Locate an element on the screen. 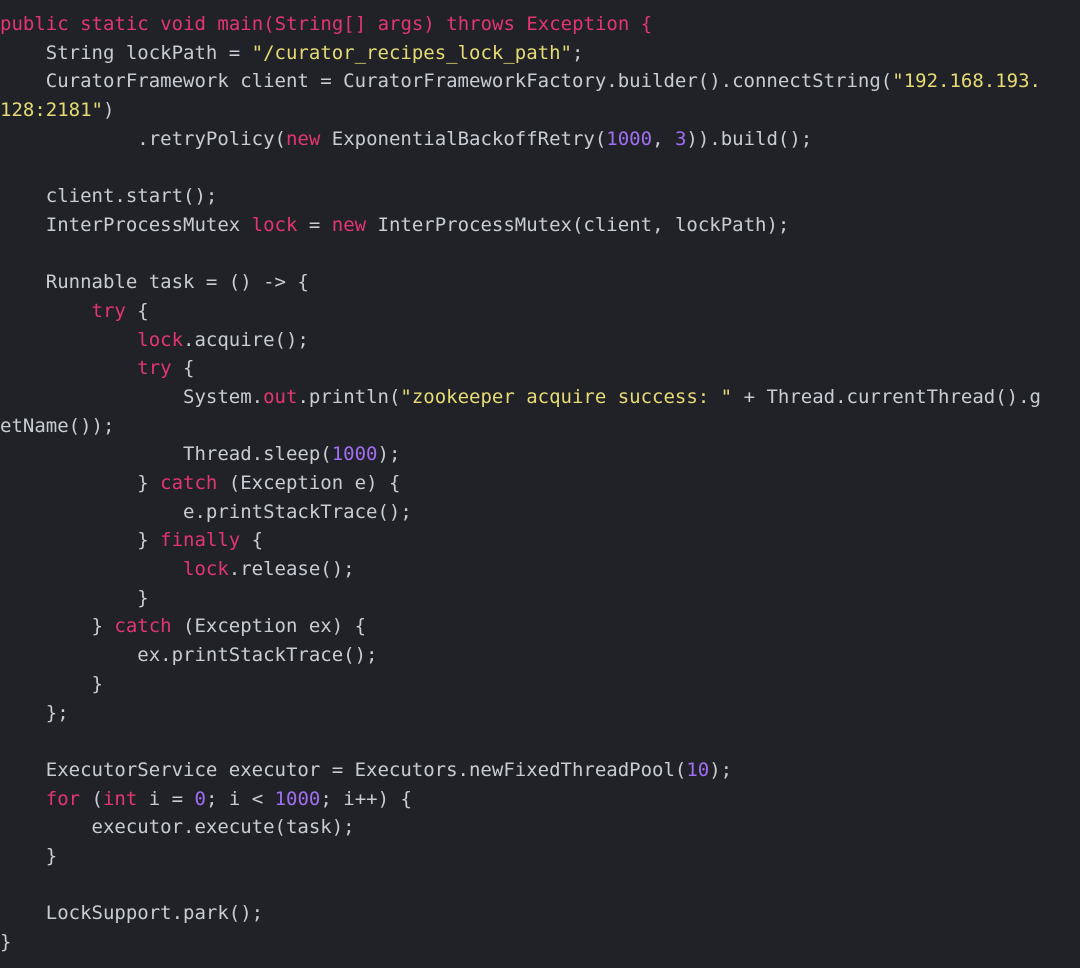  code-line: }; is located at coordinates (540, 713).